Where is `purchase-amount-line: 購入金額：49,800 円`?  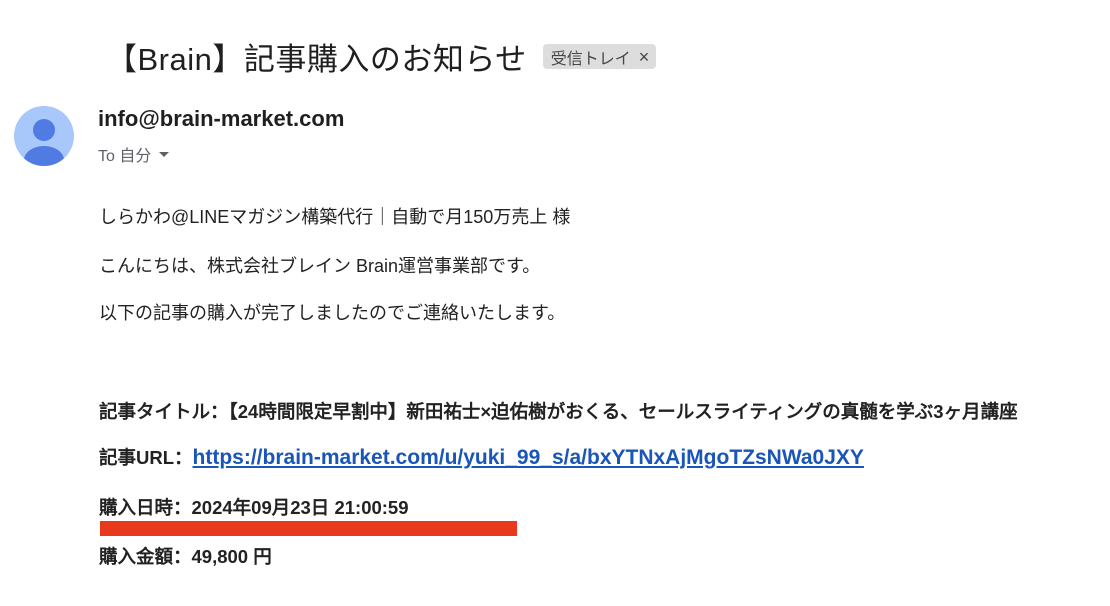 purchase-amount-line: 購入金額：49,800 円 is located at coordinates (185, 556).